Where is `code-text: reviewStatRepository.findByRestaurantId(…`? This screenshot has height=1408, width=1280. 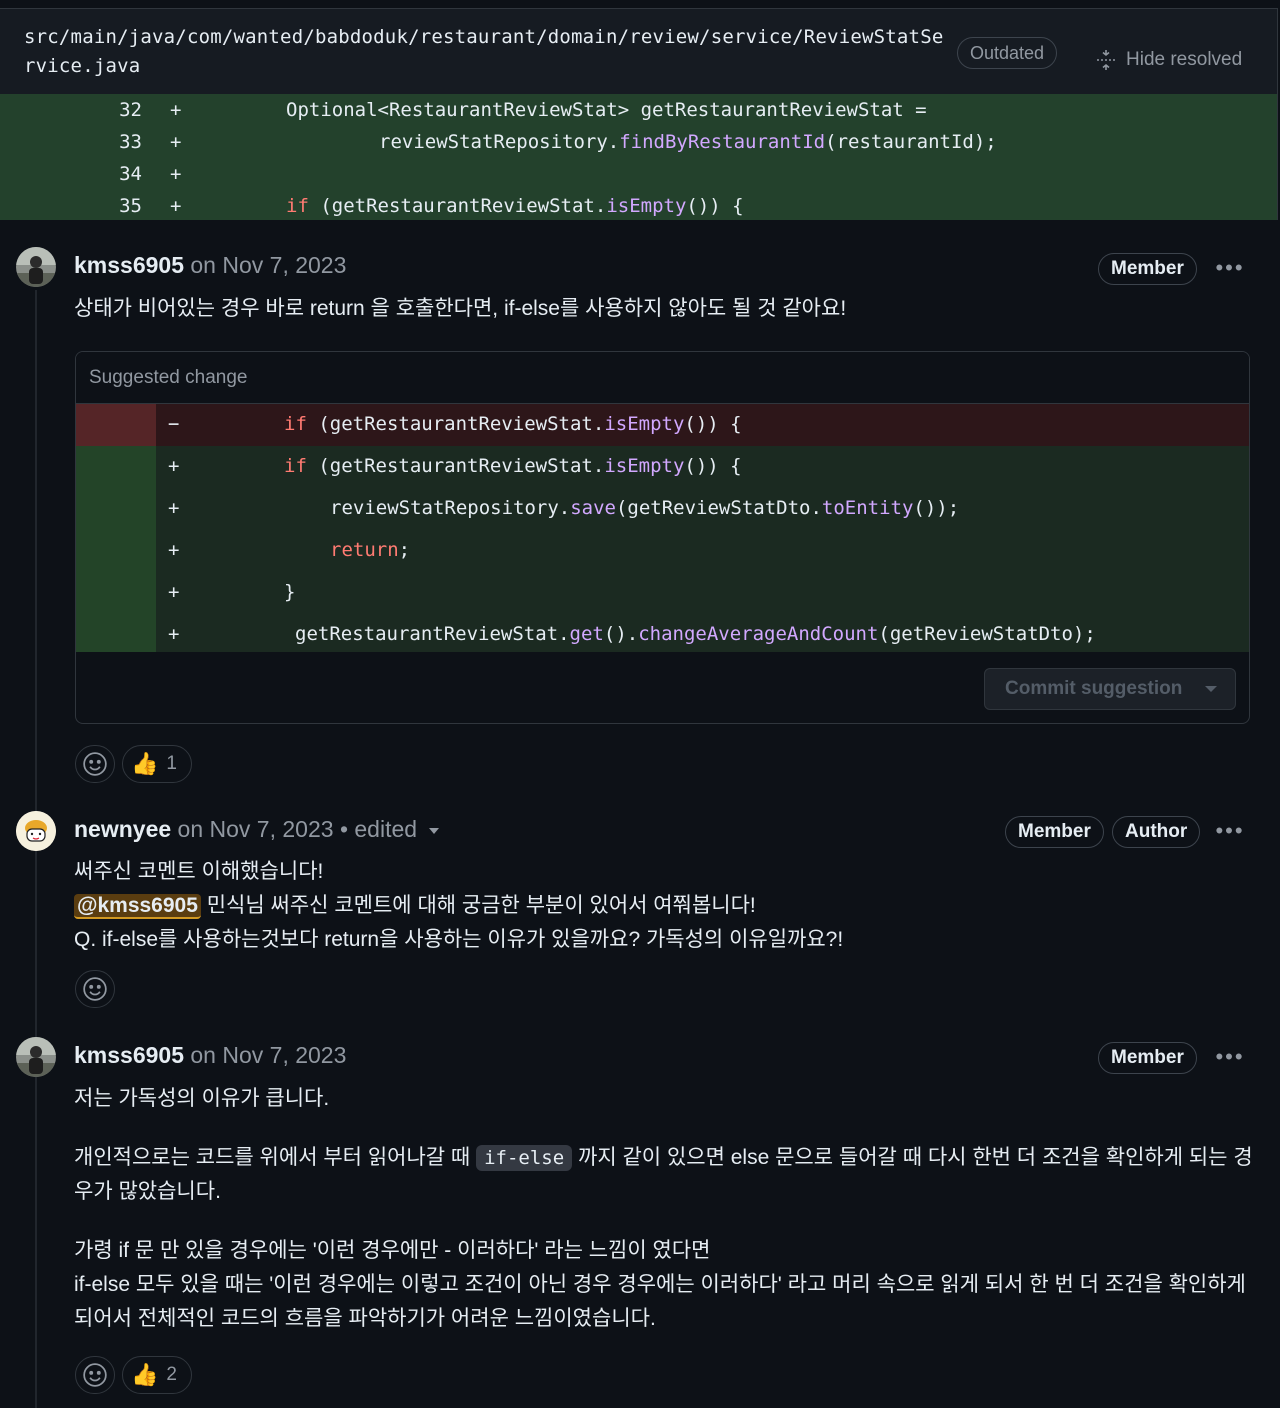 code-text: reviewStatRepository.findByRestaurantId(… is located at coordinates (688, 142).